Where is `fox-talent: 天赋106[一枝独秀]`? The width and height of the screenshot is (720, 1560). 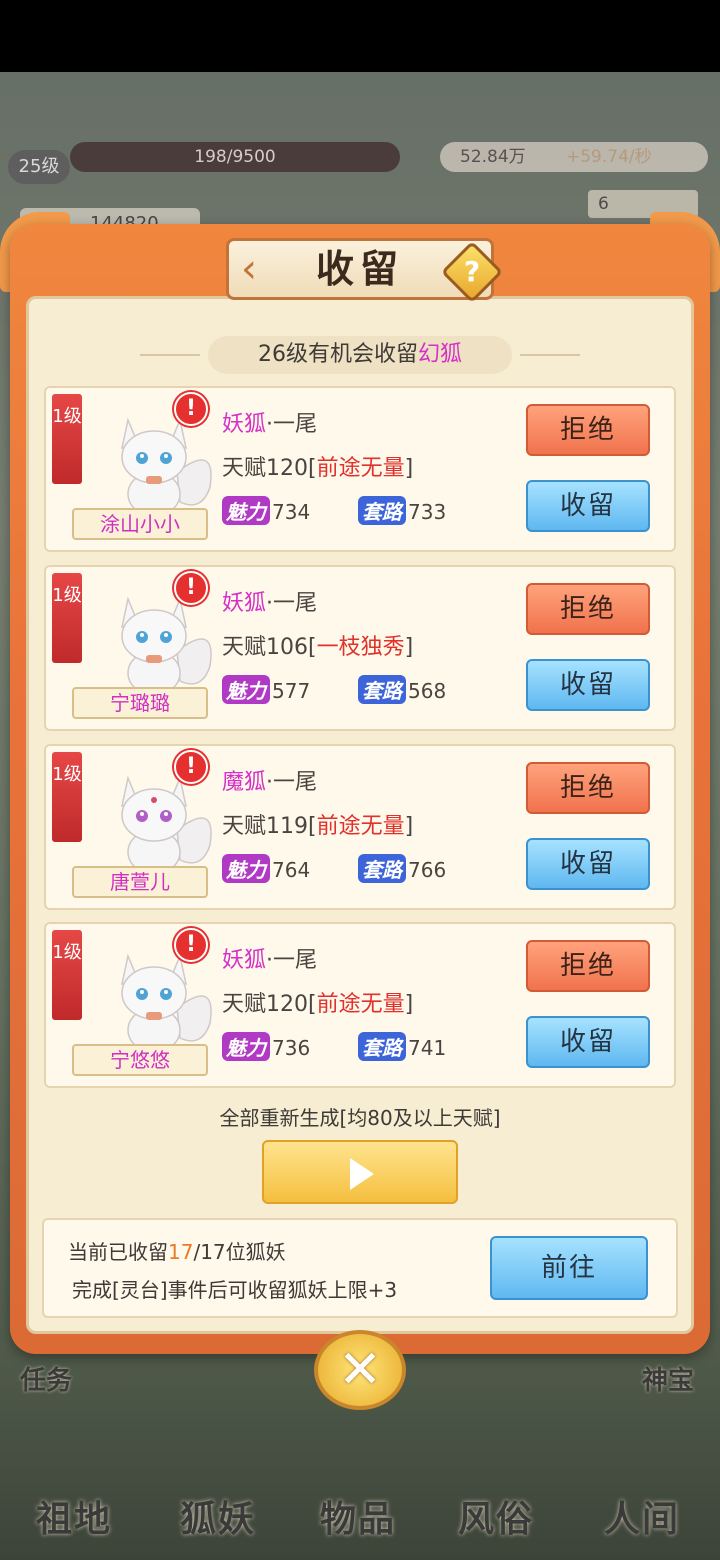
fox-talent: 天赋106[一枝独秀] is located at coordinates (318, 647).